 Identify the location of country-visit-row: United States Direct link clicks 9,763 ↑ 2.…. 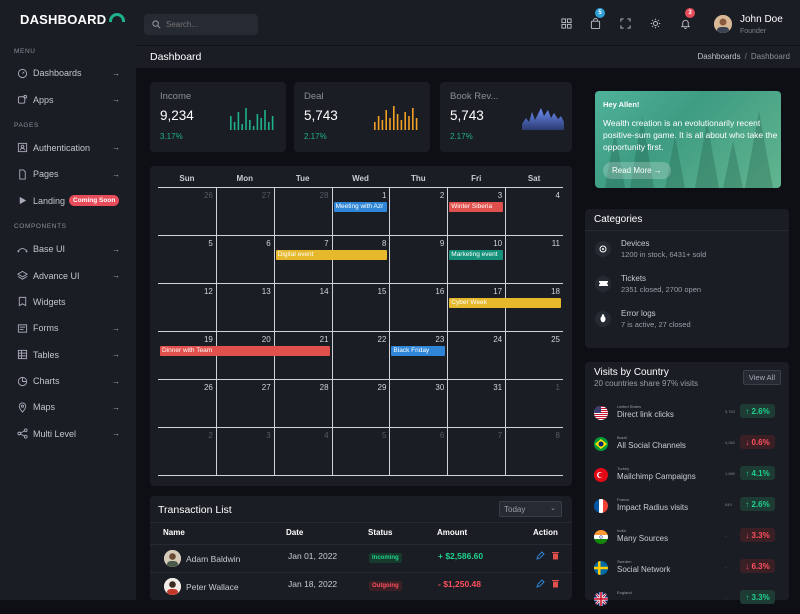
(687, 412).